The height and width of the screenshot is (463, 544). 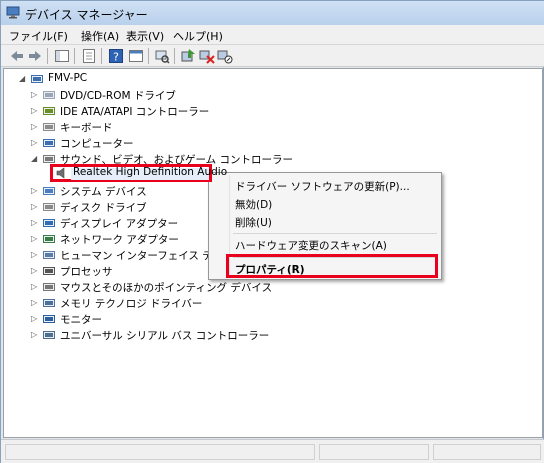 I want to click on menu-uninstall: 削除(U), so click(x=253, y=222).